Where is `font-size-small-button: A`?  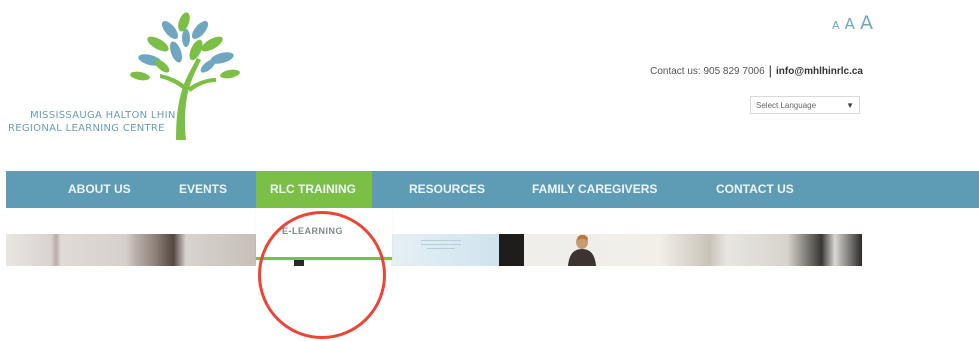
font-size-small-button: A is located at coordinates (836, 25).